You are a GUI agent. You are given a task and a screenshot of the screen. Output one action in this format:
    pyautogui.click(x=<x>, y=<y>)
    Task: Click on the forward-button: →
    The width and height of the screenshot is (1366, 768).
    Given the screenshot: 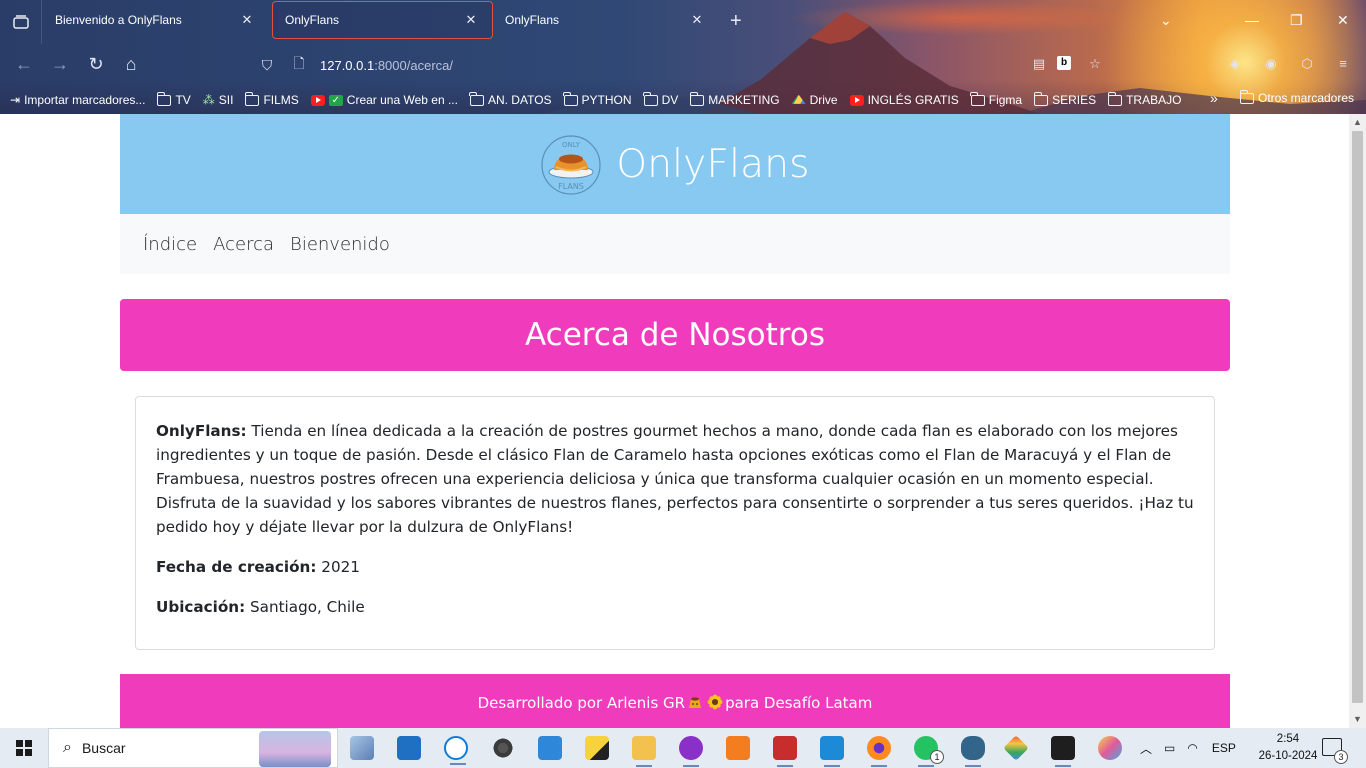 What is the action you would take?
    pyautogui.click(x=60, y=65)
    